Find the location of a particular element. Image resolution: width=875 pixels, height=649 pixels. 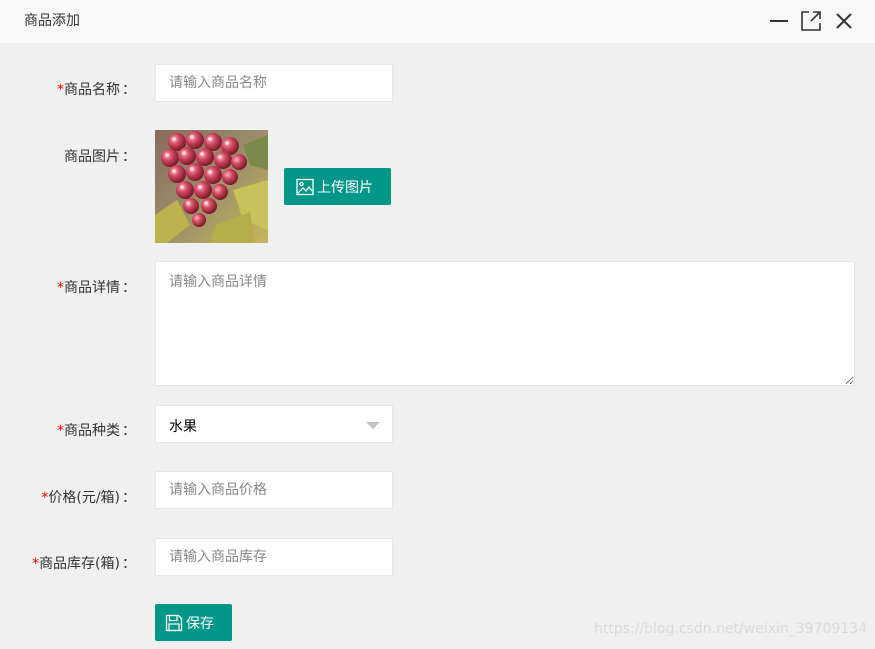

product-image-label: 商品图片： is located at coordinates (68, 156).